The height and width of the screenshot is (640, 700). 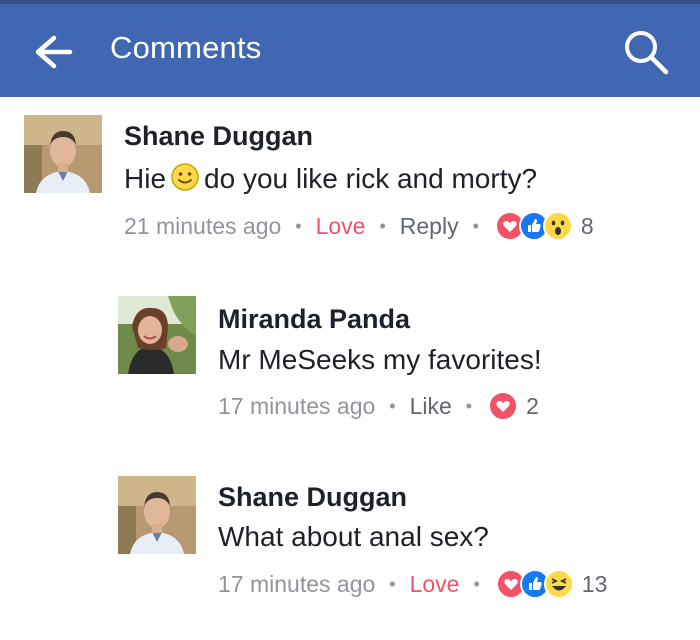 I want to click on reaction-summary: 13, so click(x=551, y=584).